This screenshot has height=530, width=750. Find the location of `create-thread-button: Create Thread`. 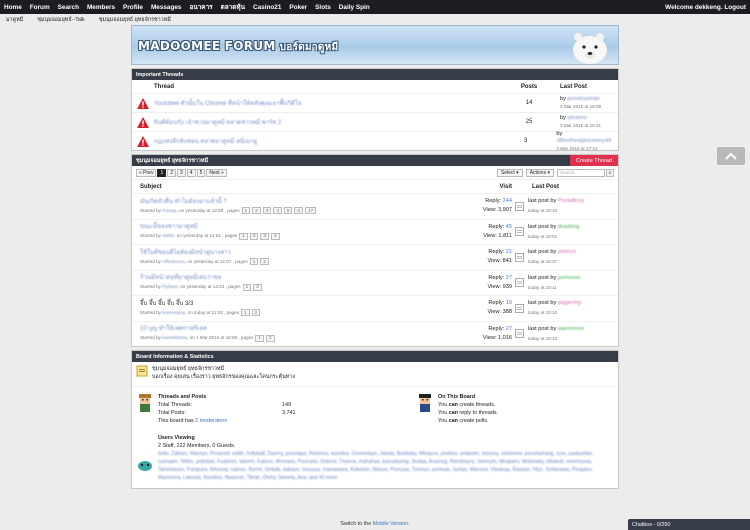

create-thread-button: Create Thread is located at coordinates (594, 160).